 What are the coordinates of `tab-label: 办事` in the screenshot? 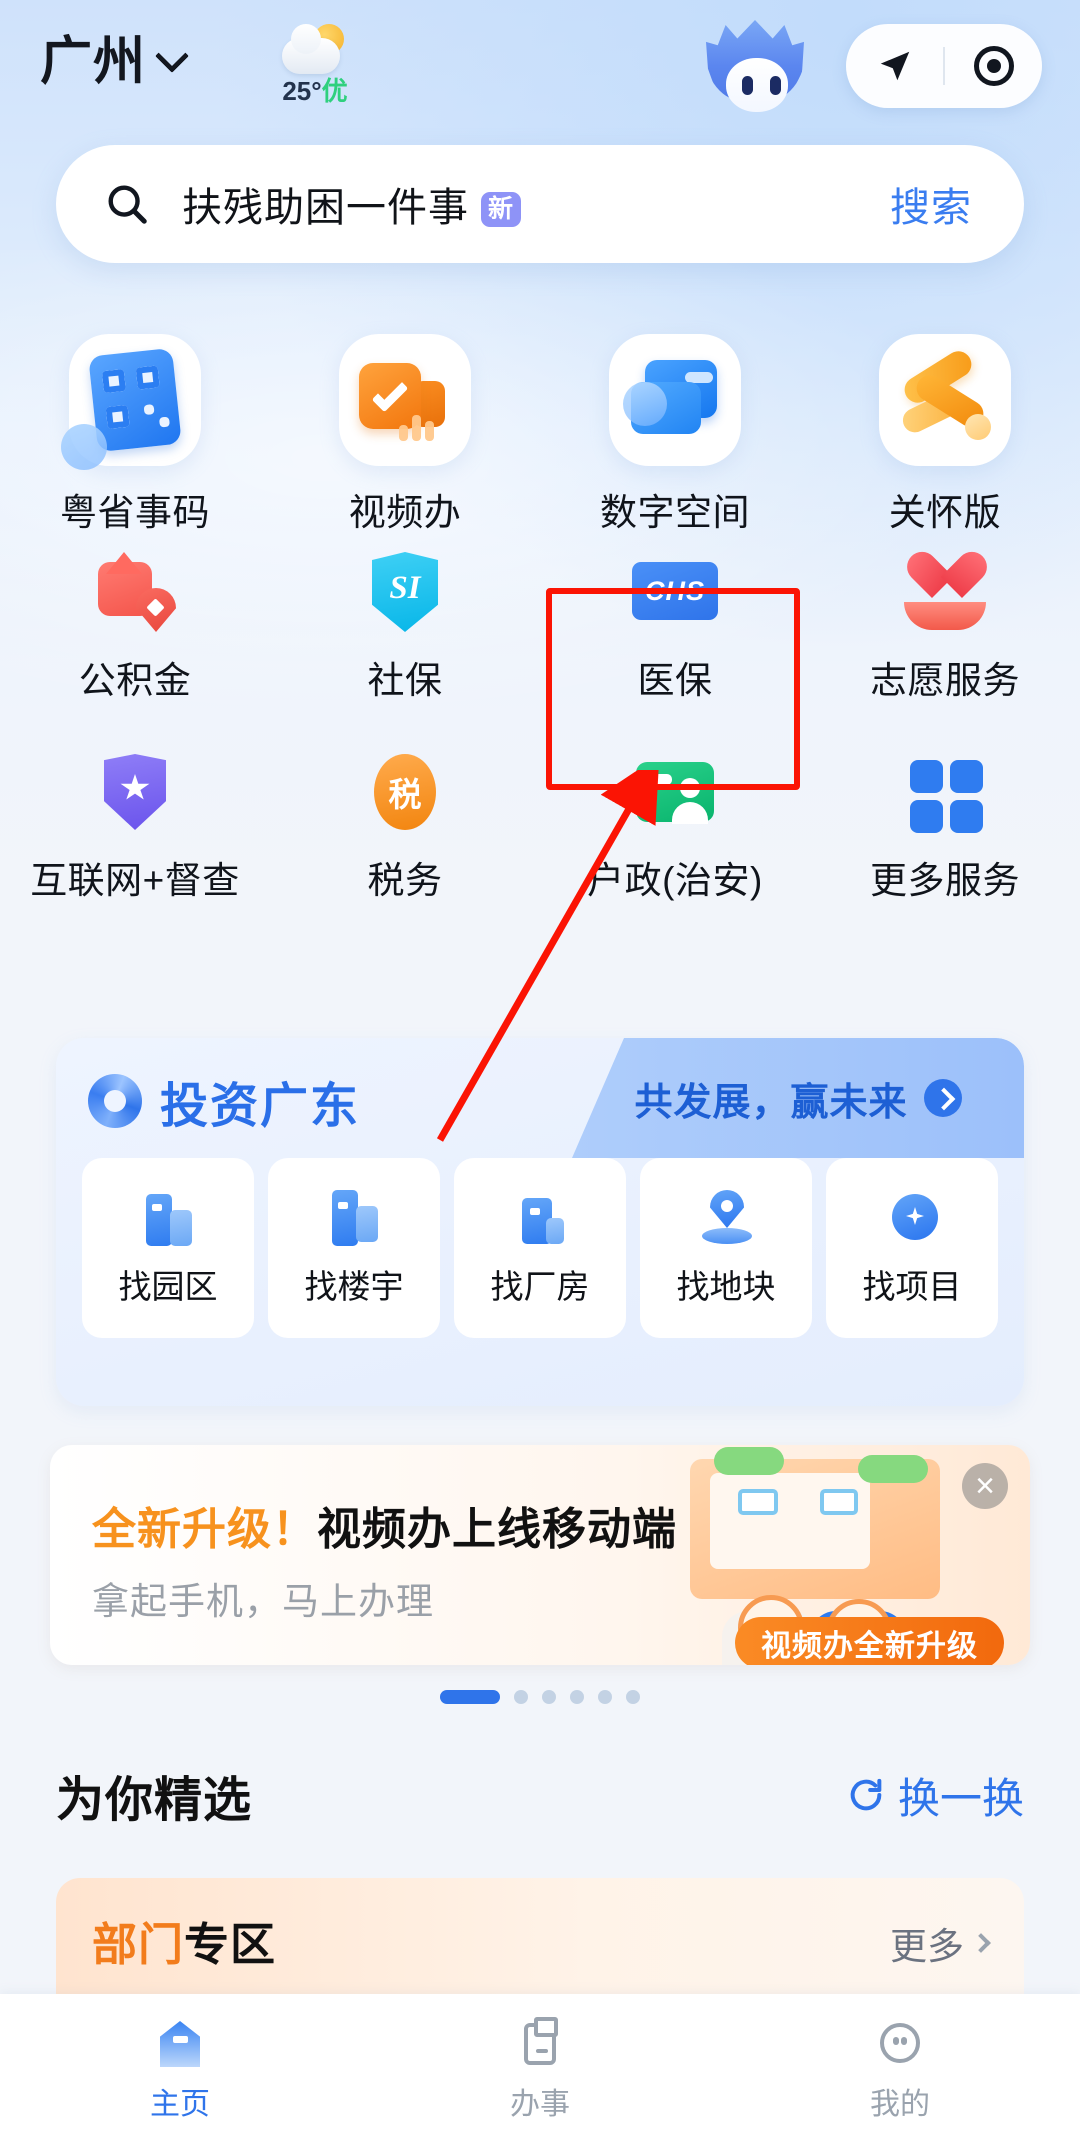 It's located at (540, 2104).